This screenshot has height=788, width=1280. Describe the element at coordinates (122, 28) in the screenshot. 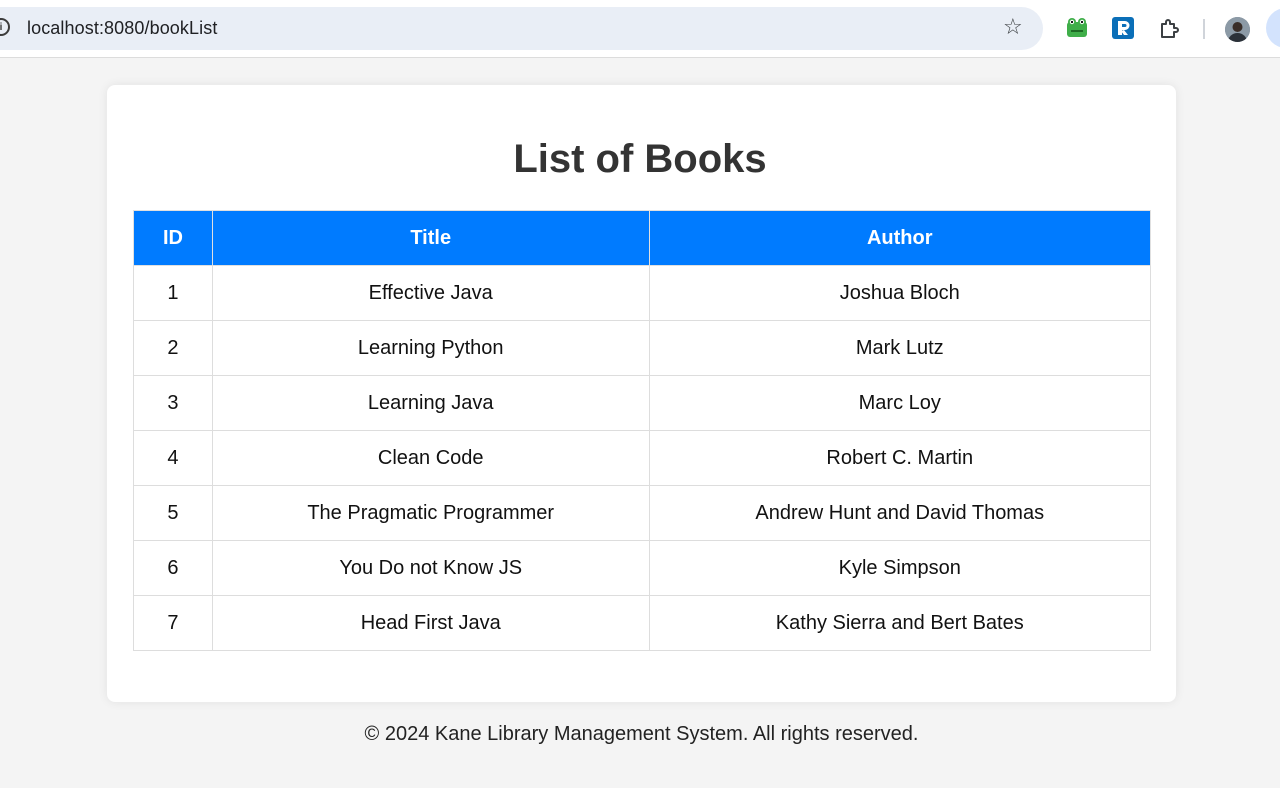

I see `url-text: localhost:8080/bookList` at that location.